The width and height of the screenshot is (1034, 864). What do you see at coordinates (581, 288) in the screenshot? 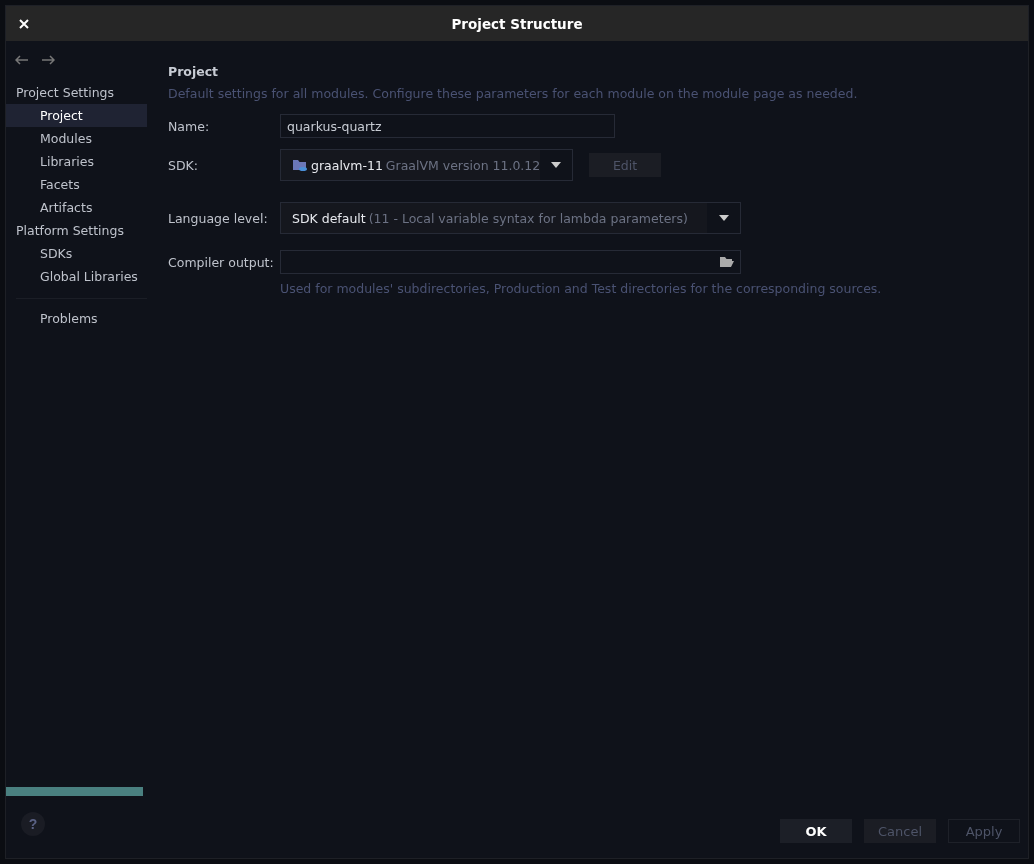
I see `hint-text: Used for modules' subdirectories, Production and Test directories for the corresponding sources.` at bounding box center [581, 288].